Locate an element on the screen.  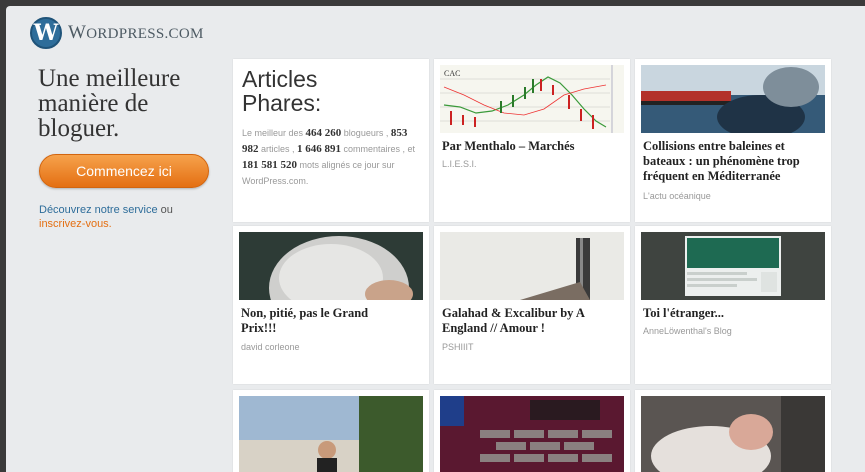
stats-text-3: articles , is located at coordinates (278, 149).